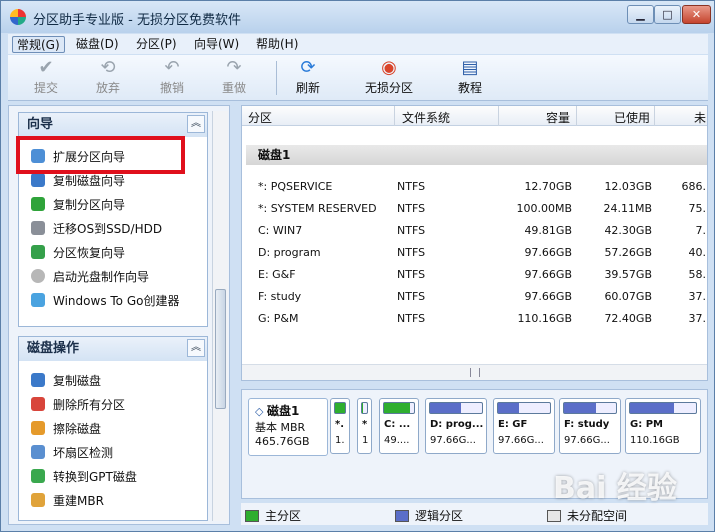  I want to click on op-delete-all-partitions: 删除所有分区, so click(78, 405).